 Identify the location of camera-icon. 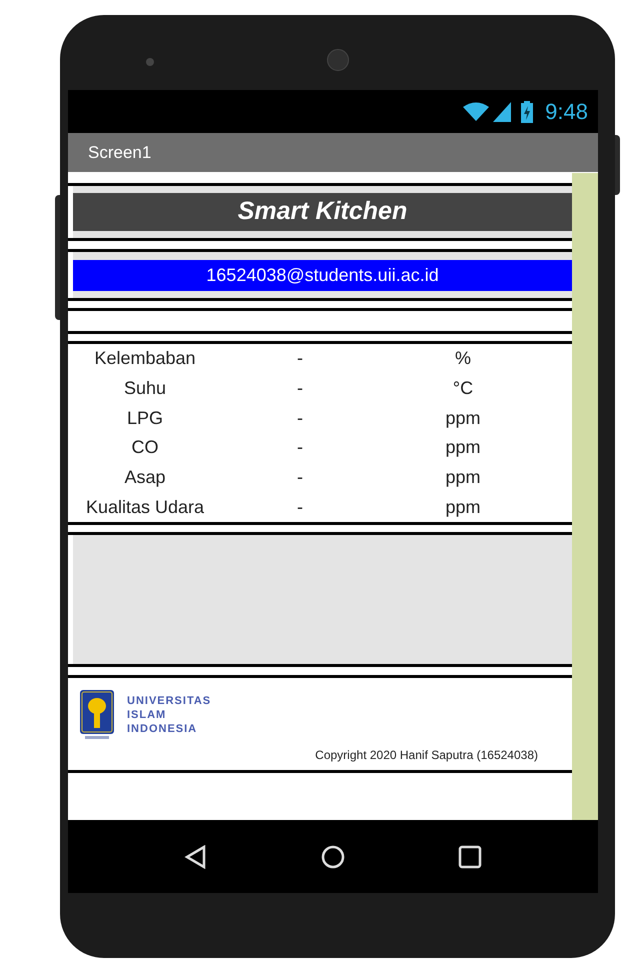
(150, 62).